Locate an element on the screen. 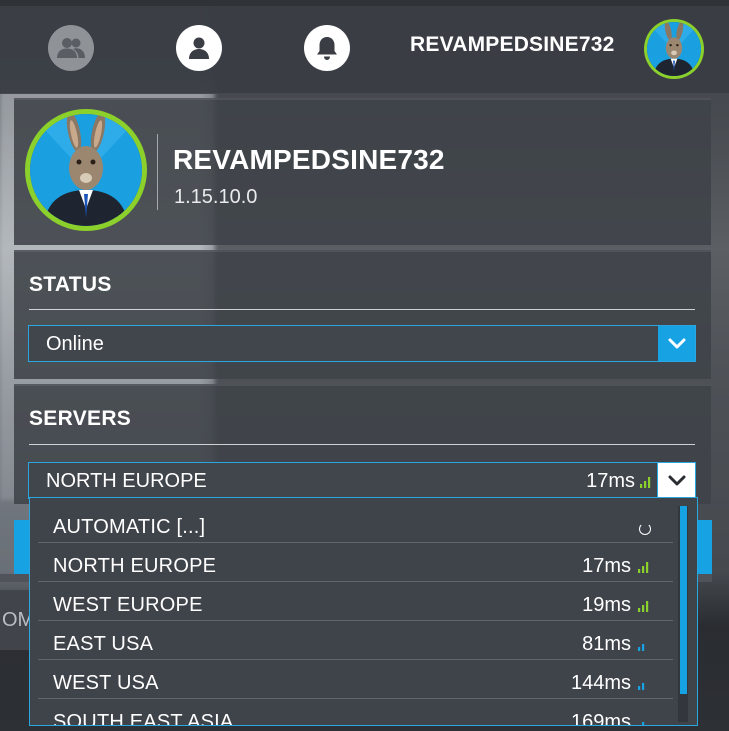  server-option-name: EAST USA is located at coordinates (103, 644).